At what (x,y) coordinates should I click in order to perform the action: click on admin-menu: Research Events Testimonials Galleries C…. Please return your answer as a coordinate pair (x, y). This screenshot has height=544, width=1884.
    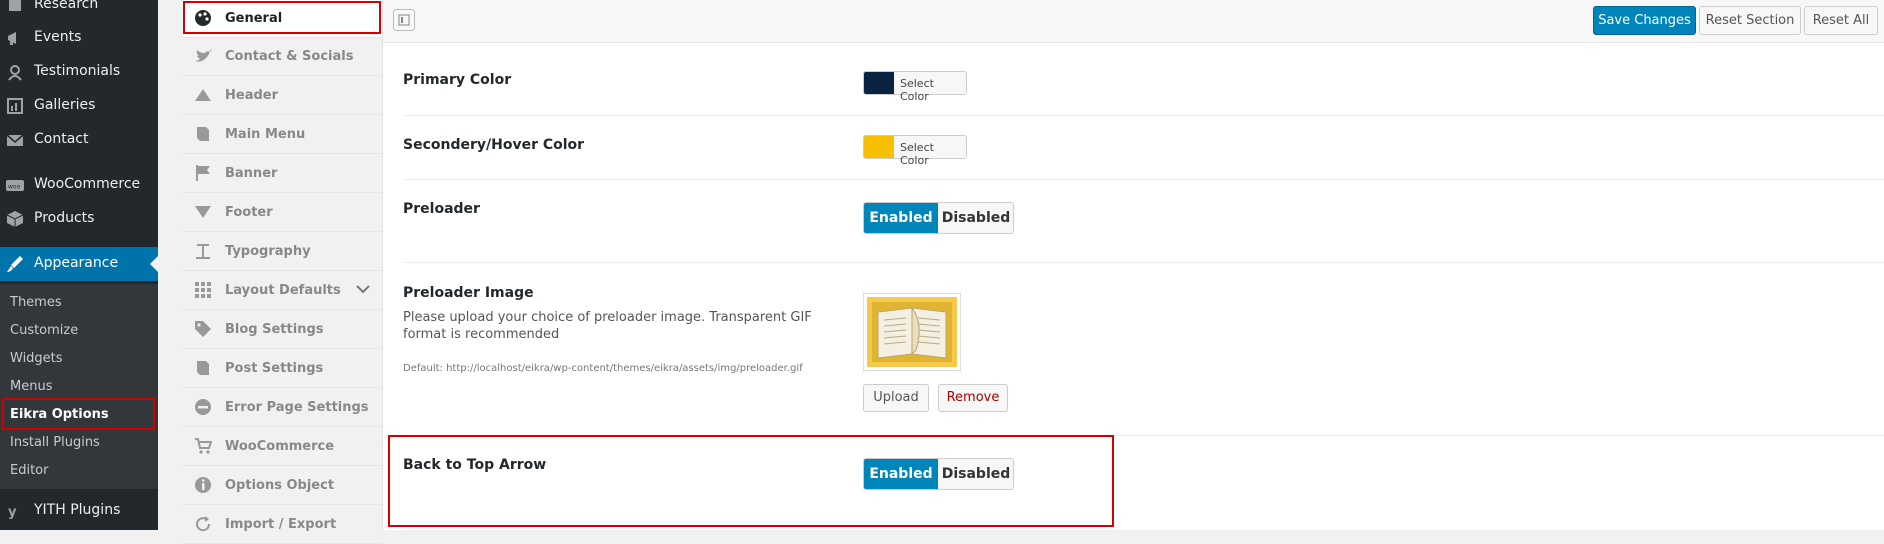
    Looking at the image, I should click on (79, 265).